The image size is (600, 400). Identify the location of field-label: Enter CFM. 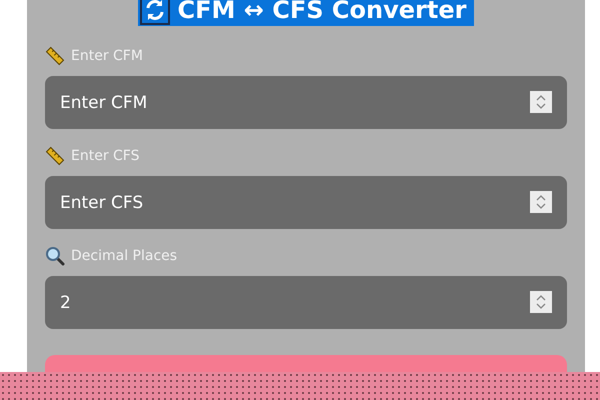
(107, 56).